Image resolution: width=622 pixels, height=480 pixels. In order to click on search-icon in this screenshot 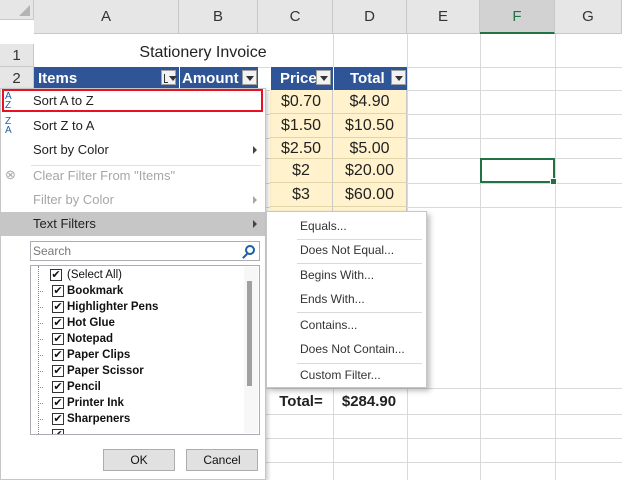, I will do `click(250, 250)`.